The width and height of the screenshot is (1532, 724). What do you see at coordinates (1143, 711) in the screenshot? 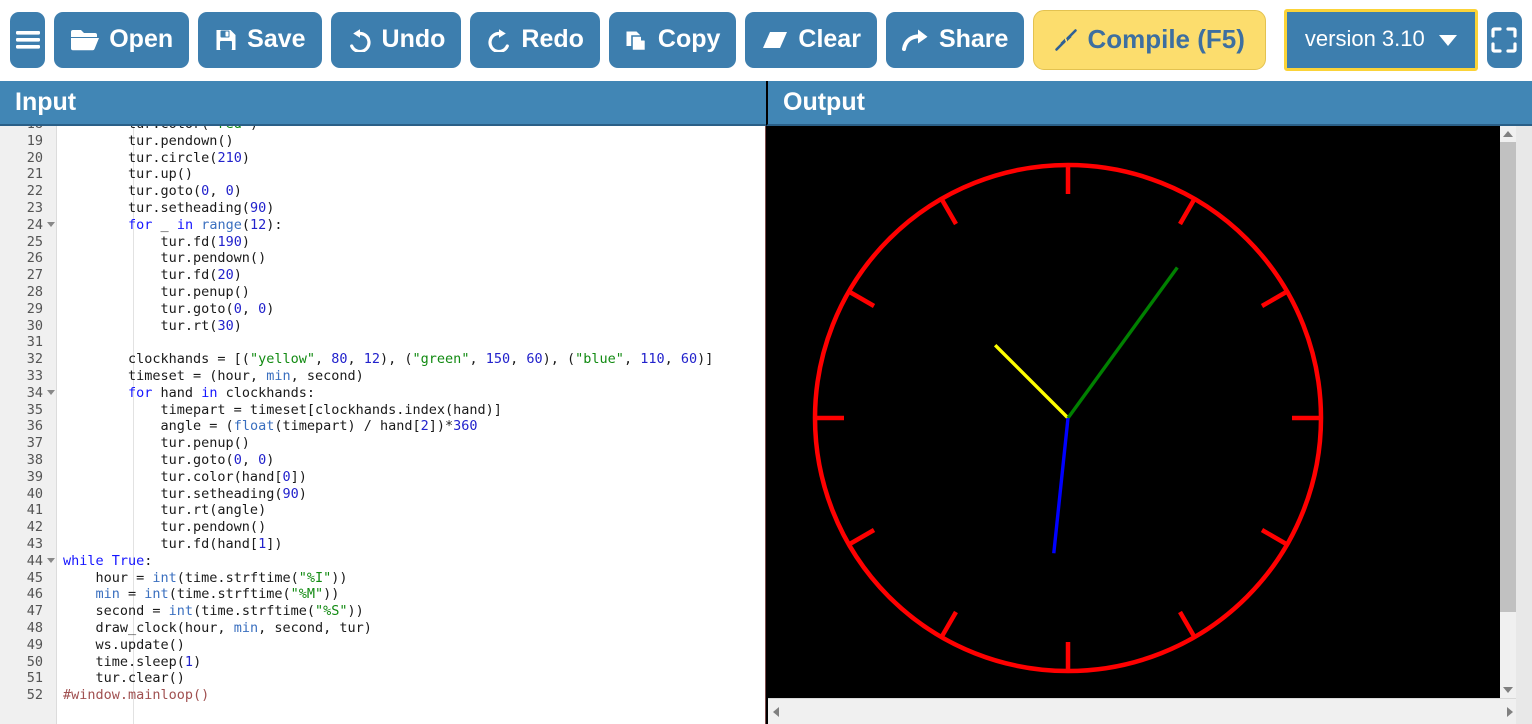
I see `output-horizontal-scrollbar` at bounding box center [1143, 711].